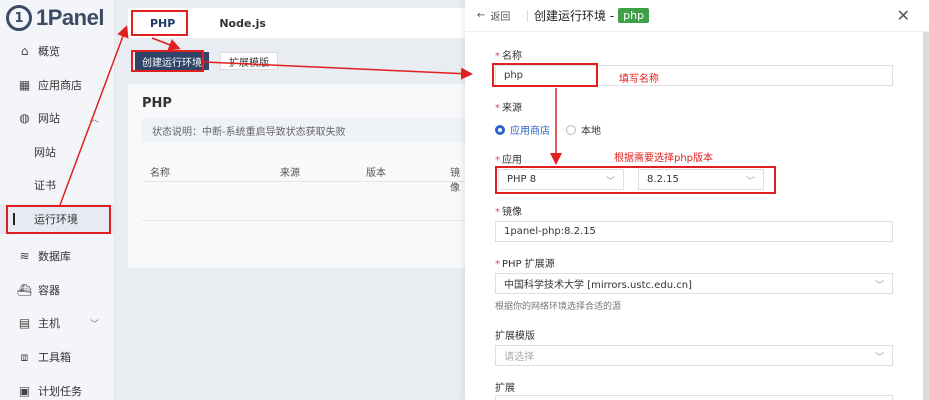 This screenshot has height=400, width=929. I want to click on sidebar-item-label: 计划任务, so click(60, 391).